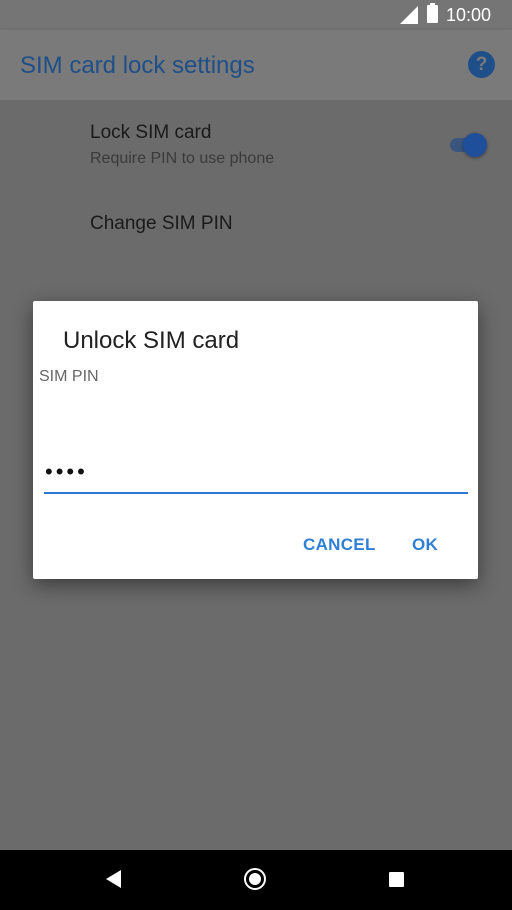 The image size is (512, 910). Describe the element at coordinates (114, 879) in the screenshot. I see `back-icon` at that location.